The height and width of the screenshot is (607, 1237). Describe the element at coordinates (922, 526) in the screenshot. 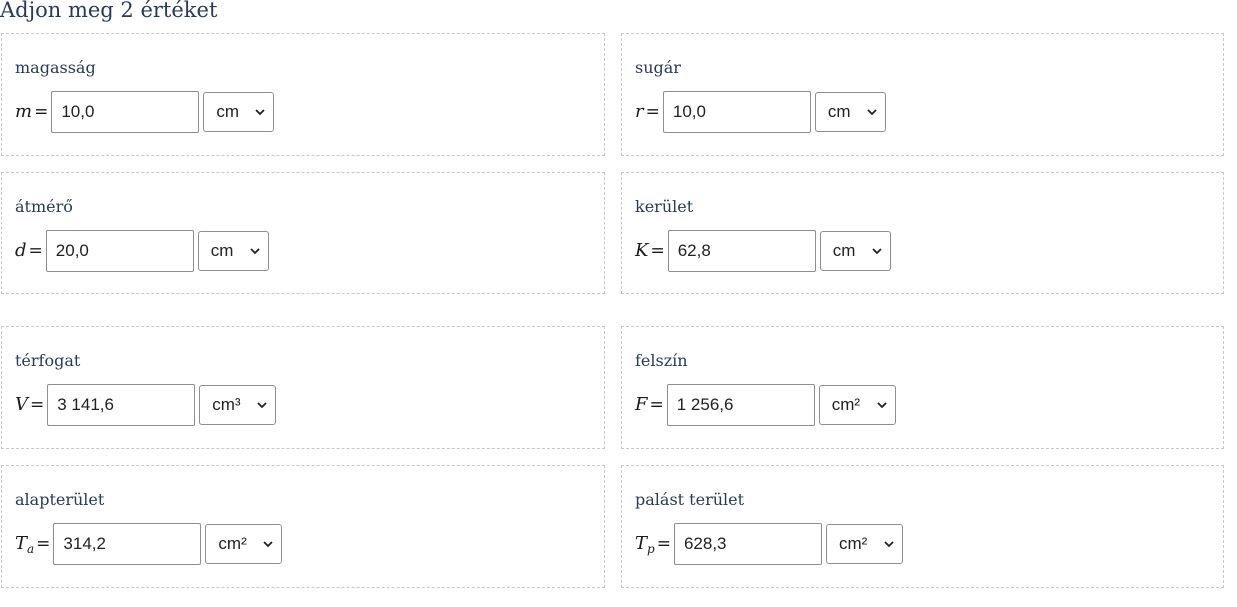

I see `field-card-lateral-area: palást terület Tp = cm²` at that location.